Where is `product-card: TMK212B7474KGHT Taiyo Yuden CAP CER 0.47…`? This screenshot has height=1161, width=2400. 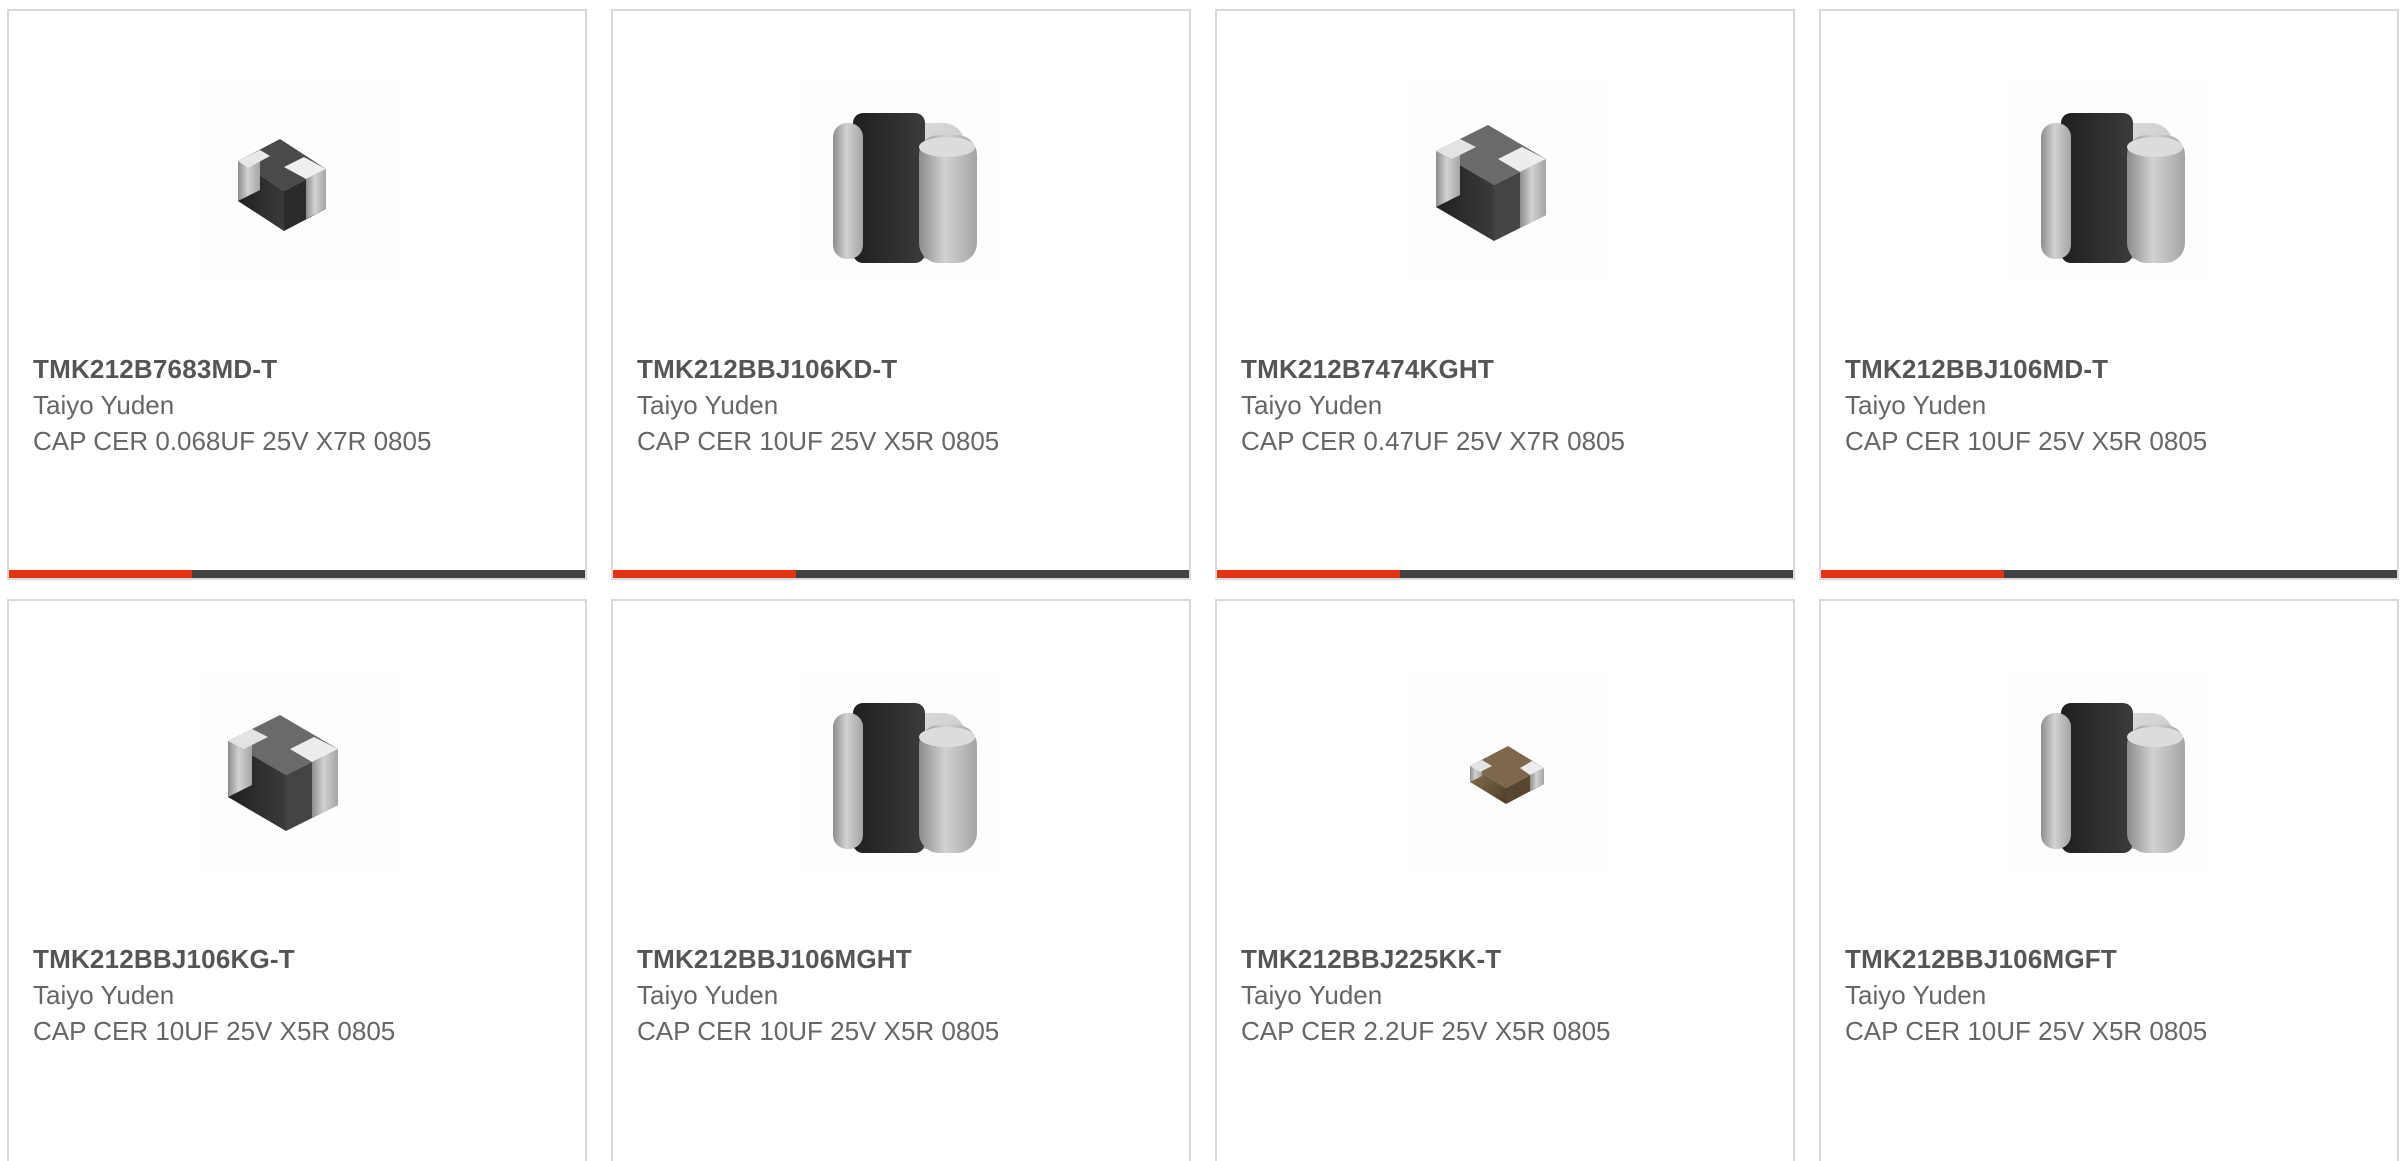 product-card: TMK212B7474KGHT Taiyo Yuden CAP CER 0.47… is located at coordinates (1505, 294).